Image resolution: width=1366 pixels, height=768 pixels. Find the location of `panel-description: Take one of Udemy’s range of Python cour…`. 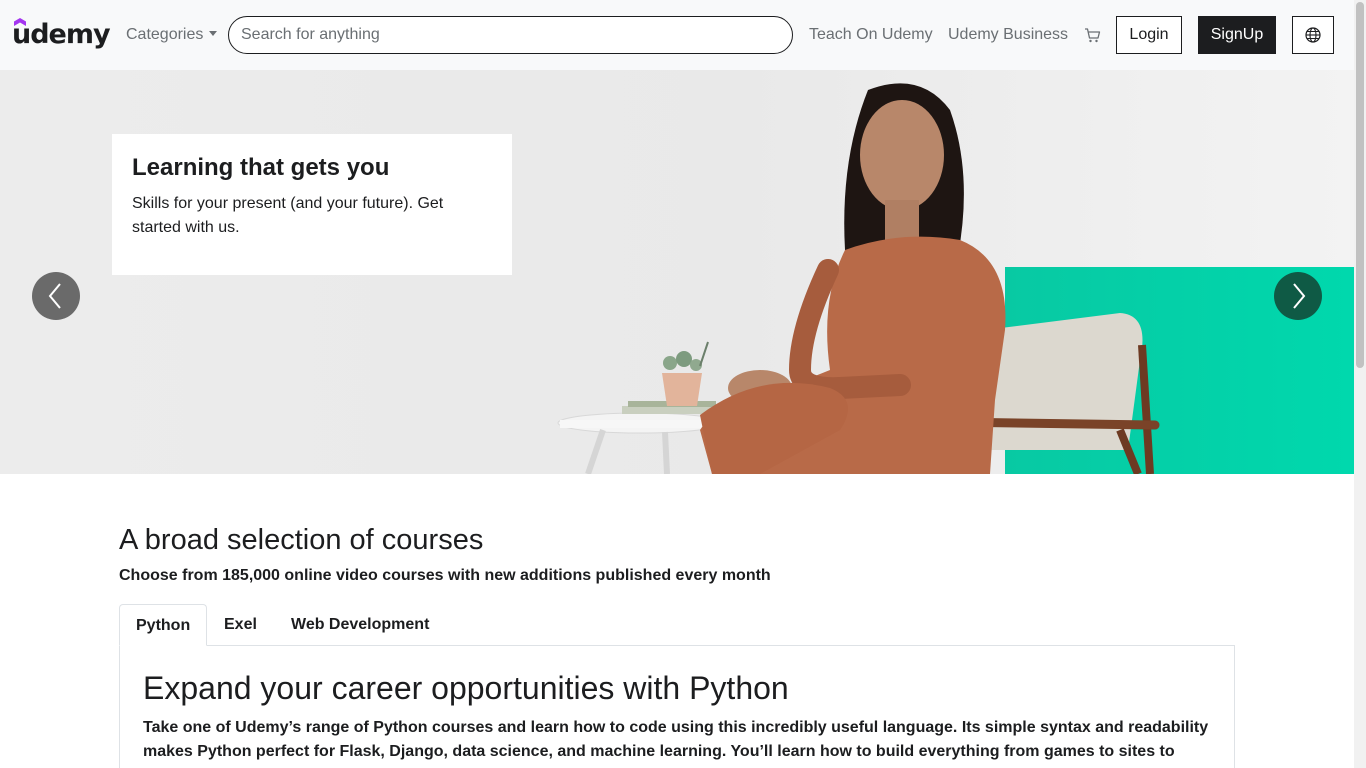

panel-description: Take one of Udemy’s range of Python cour… is located at coordinates (676, 739).